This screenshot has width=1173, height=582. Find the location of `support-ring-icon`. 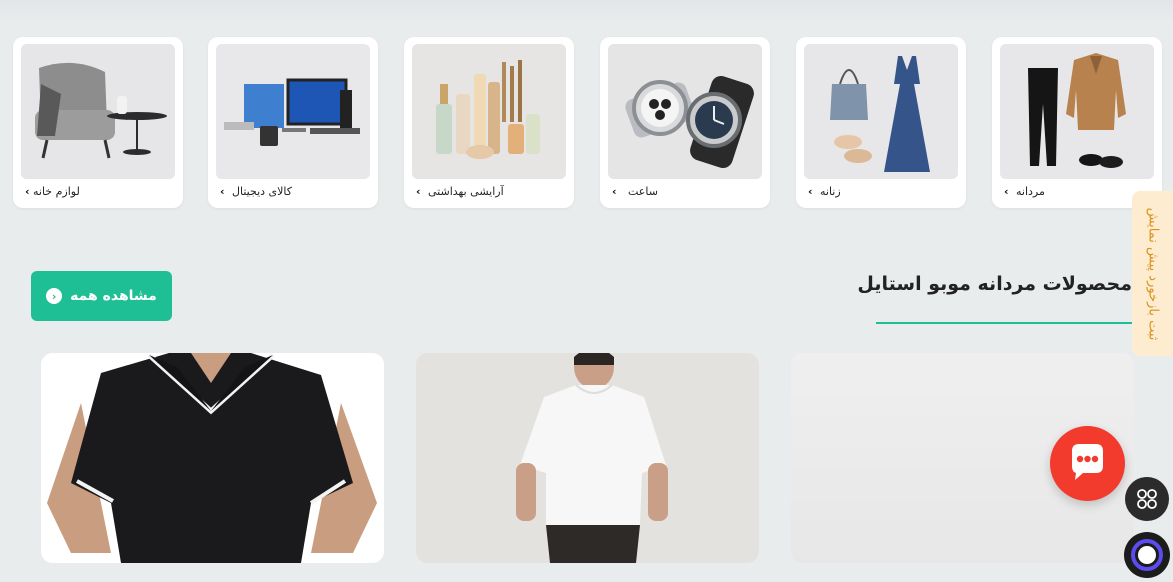

support-ring-icon is located at coordinates (1147, 555).